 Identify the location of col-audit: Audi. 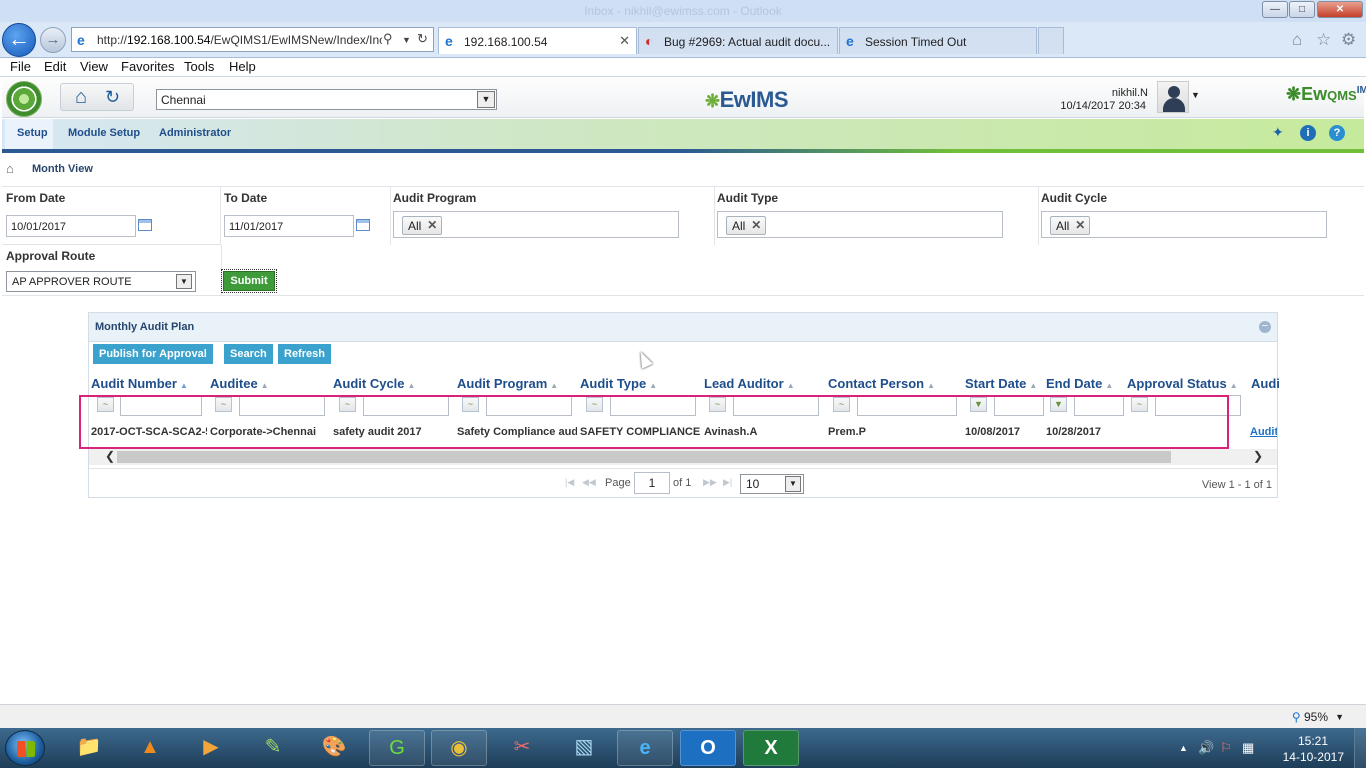
(1265, 383).